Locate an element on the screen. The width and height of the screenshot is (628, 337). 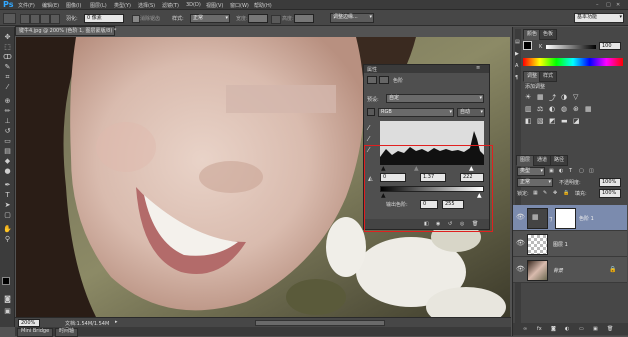
filter-smart-icon: ◫ is located at coordinates (591, 171).